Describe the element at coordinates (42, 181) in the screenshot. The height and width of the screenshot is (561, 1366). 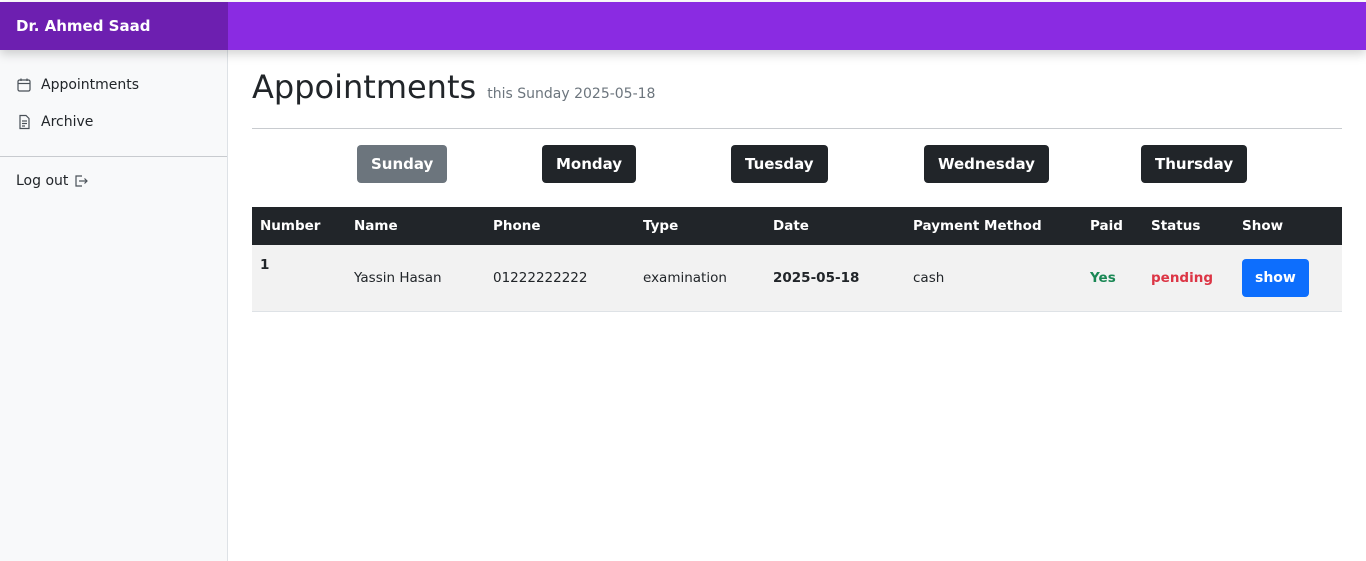
I see `logout-label: Log out` at that location.